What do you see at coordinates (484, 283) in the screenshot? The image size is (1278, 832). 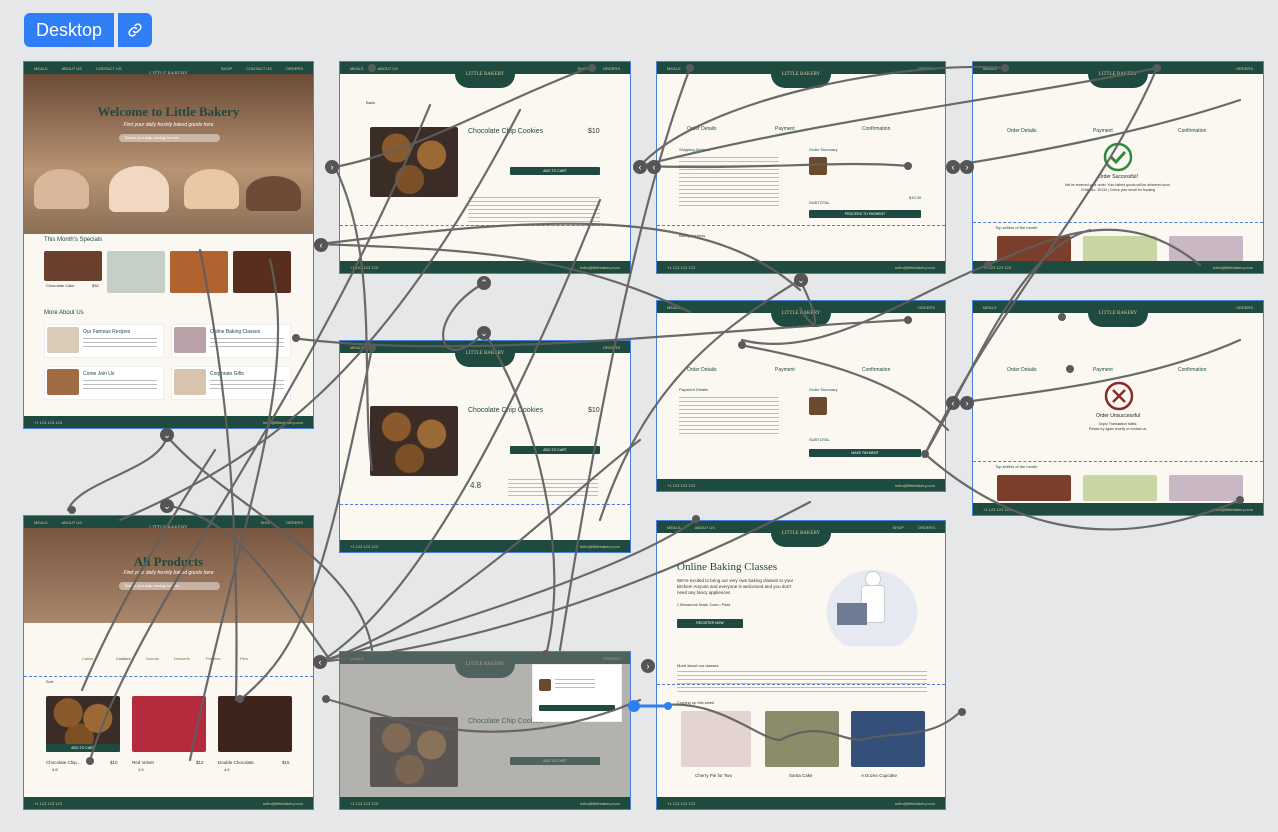 I see `chevron-up-icon: ⌃` at bounding box center [484, 283].